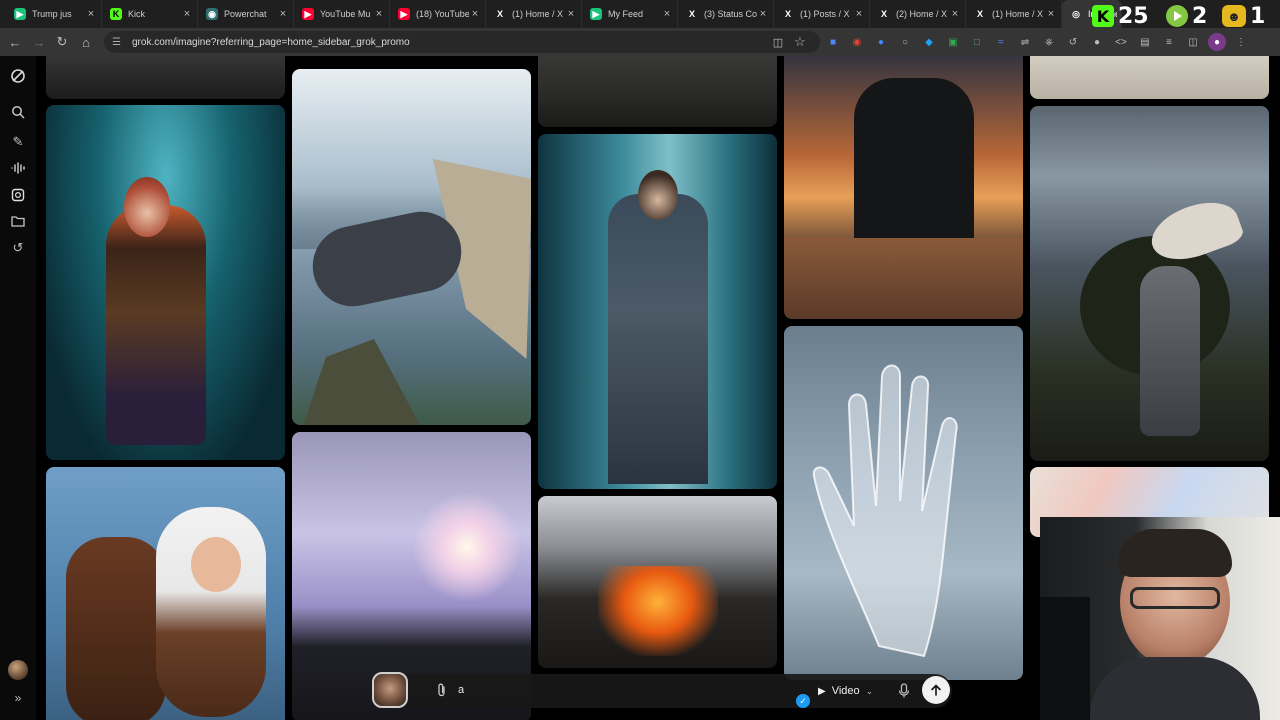 The image size is (1280, 720). I want to click on user-avatar, so click(18, 670).